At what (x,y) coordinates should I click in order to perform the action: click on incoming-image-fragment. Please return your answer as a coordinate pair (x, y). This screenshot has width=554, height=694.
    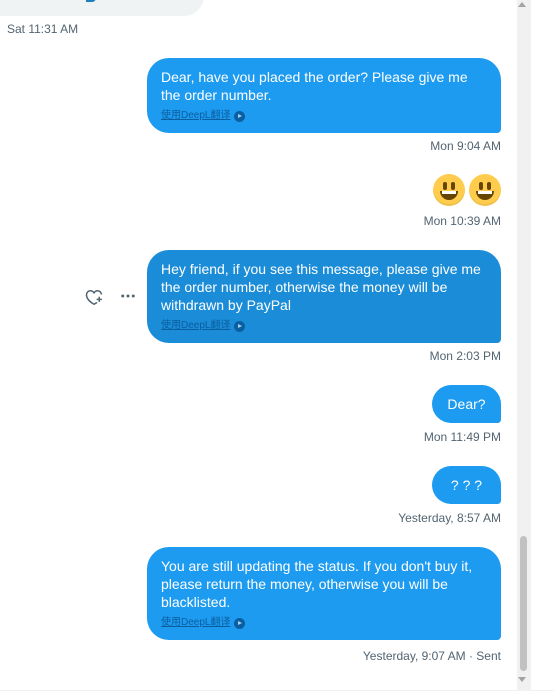
    Looking at the image, I should click on (91, 1).